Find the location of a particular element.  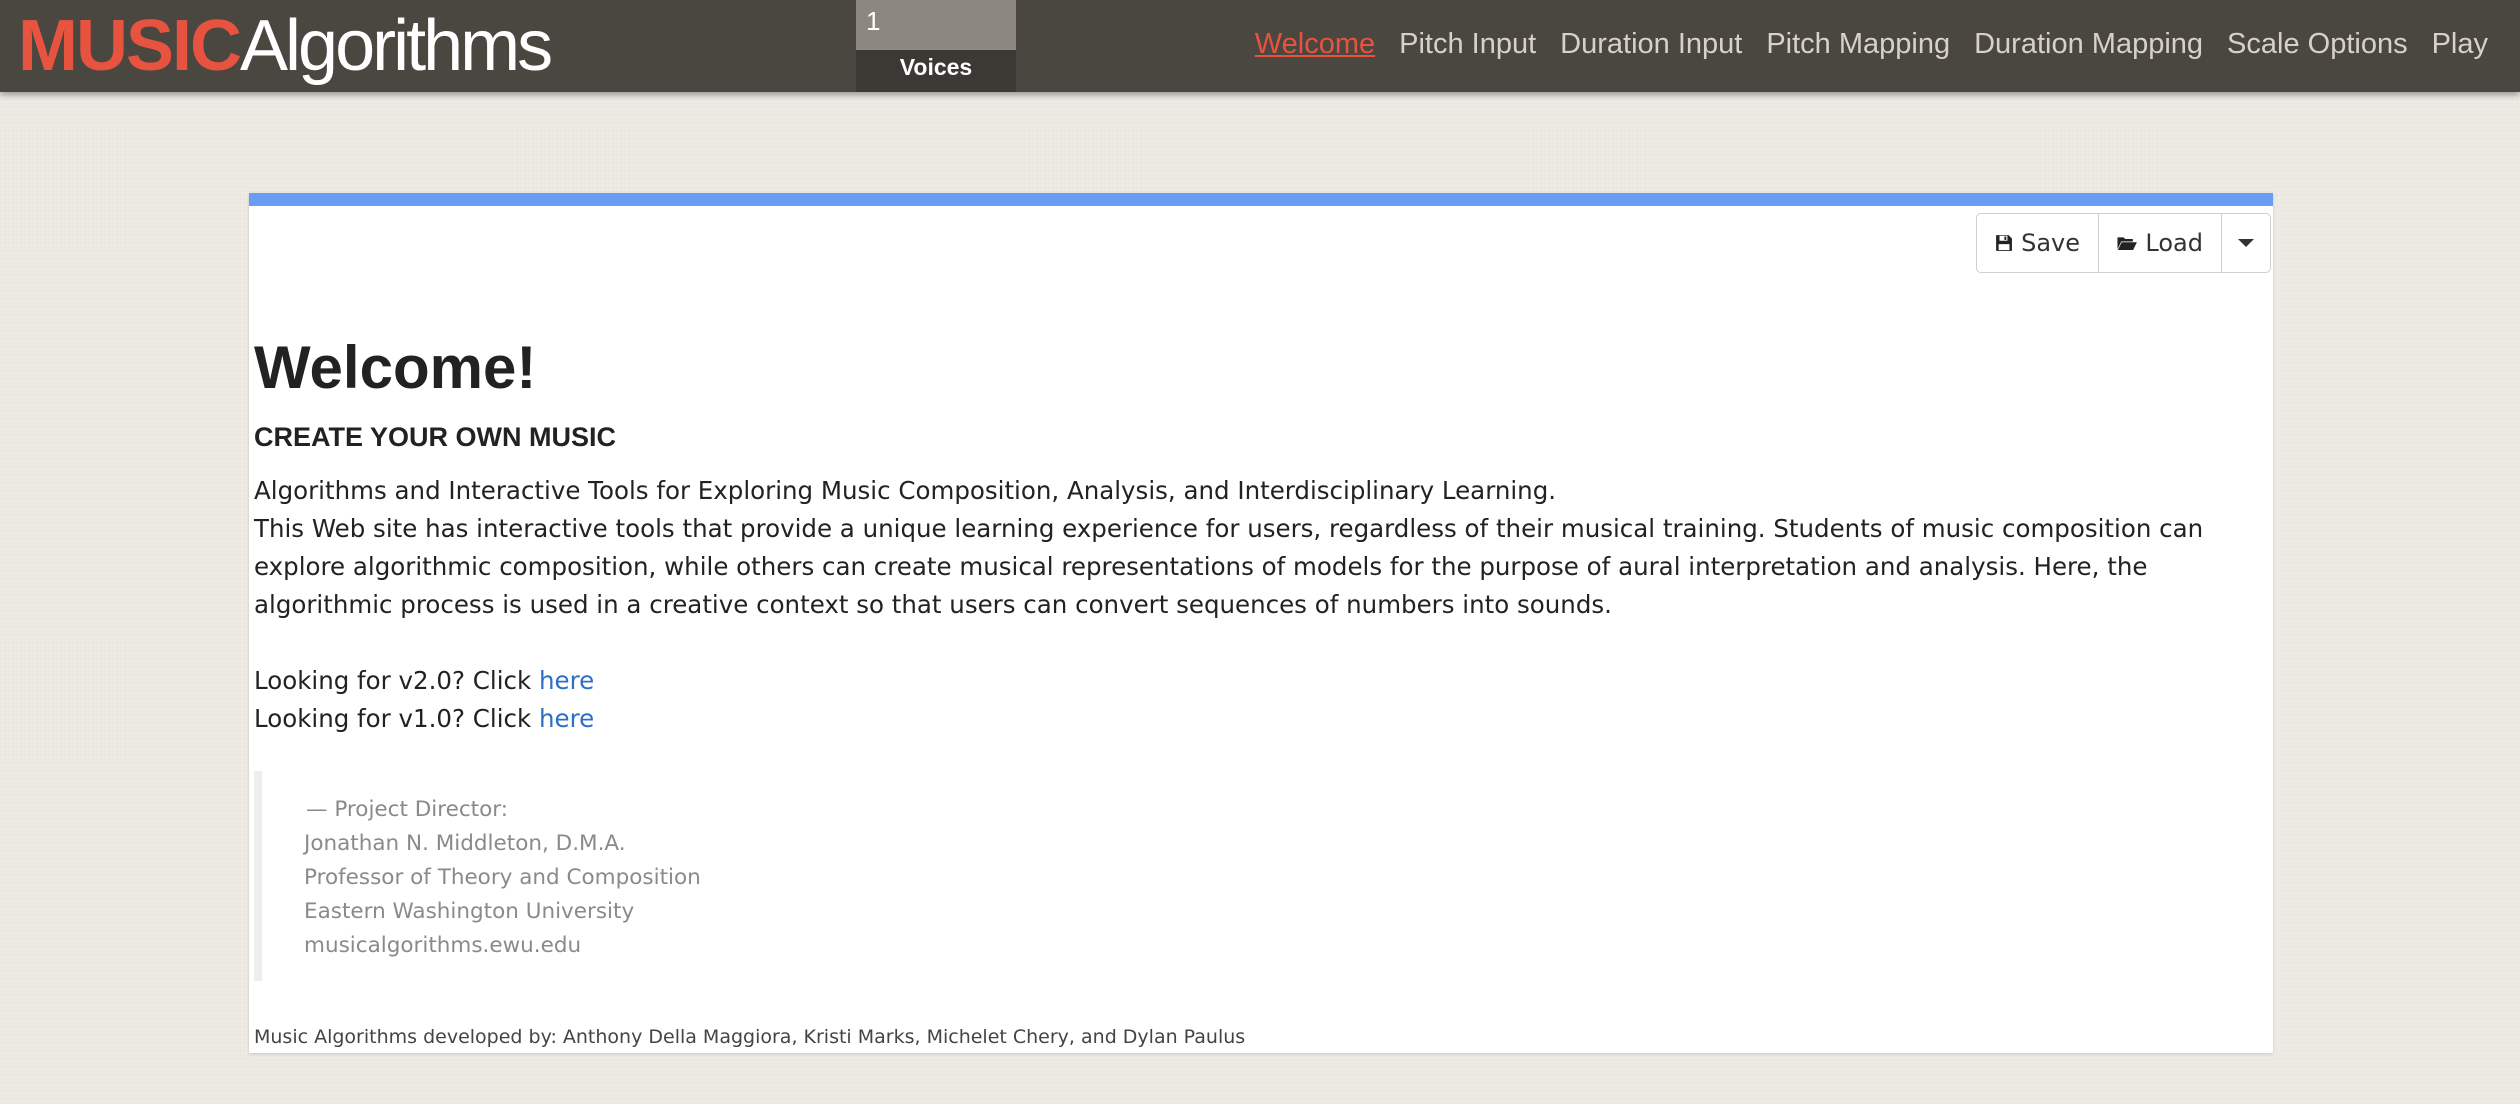

page-subtitle: CREATE YOUR OWN MUSIC is located at coordinates (435, 437).